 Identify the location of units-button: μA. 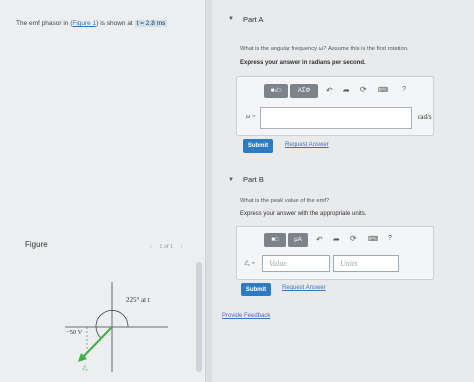
(298, 240).